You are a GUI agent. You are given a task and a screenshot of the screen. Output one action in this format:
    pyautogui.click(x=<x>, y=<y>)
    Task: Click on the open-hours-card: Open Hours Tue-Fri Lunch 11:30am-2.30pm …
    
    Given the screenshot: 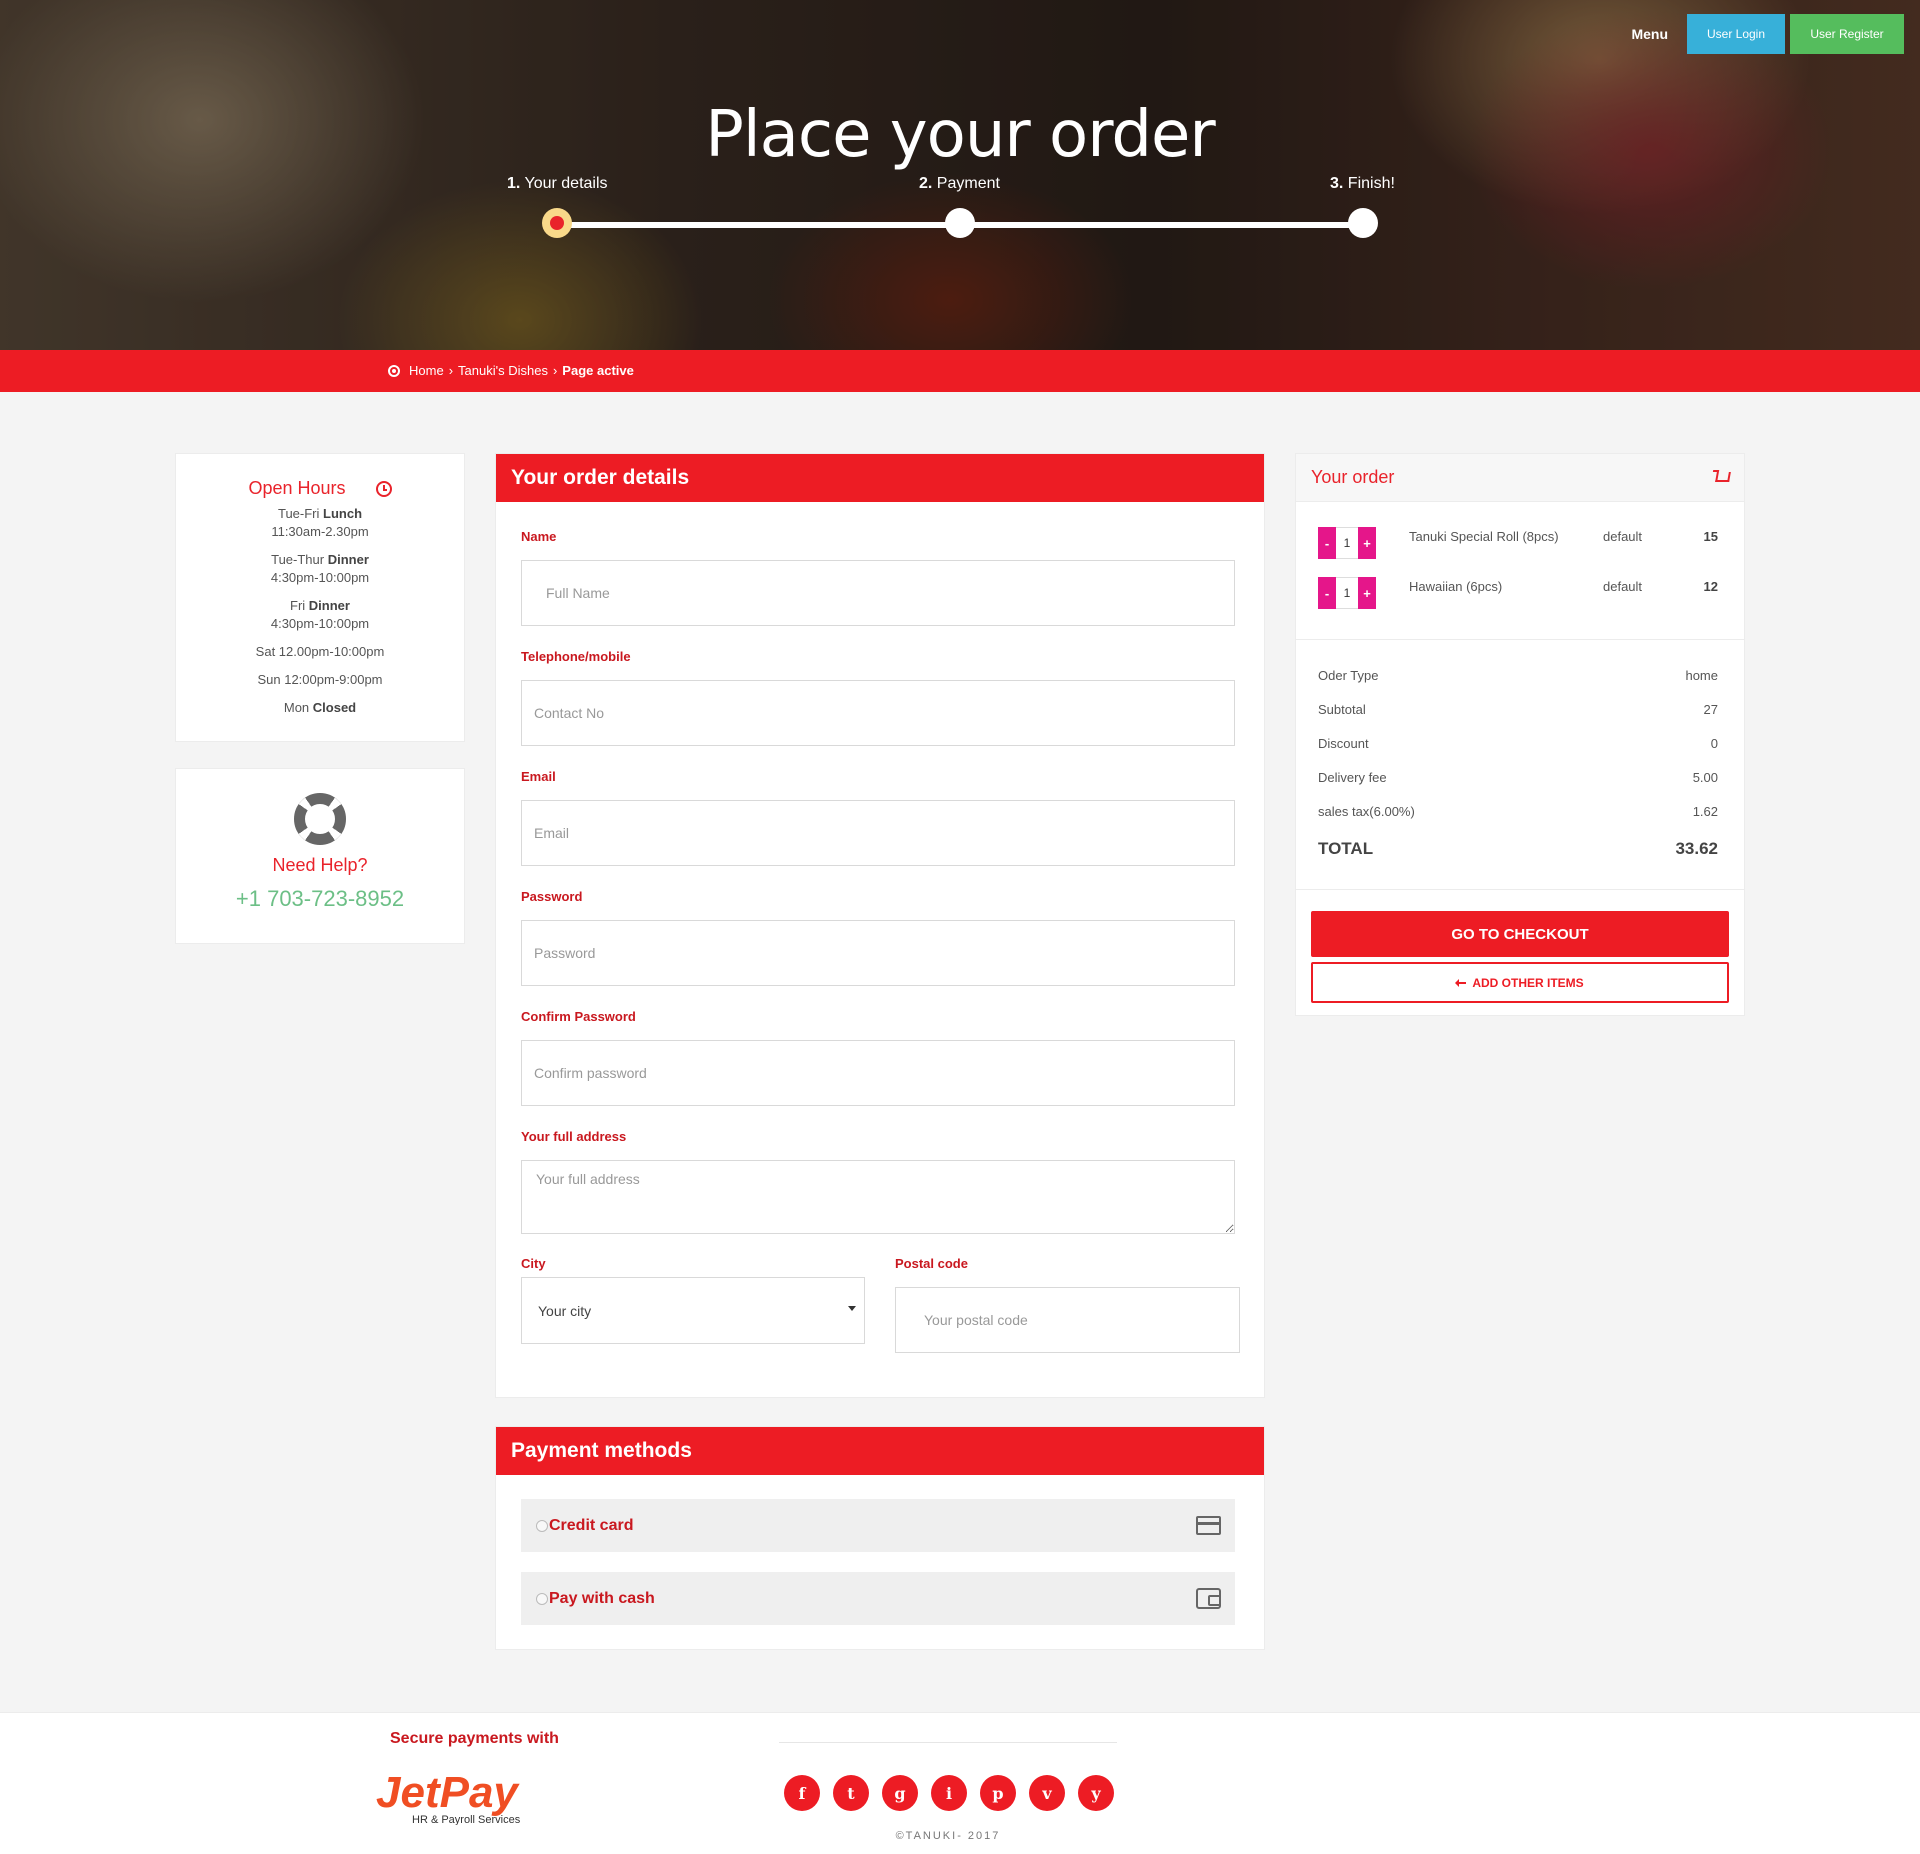 What is the action you would take?
    pyautogui.click(x=320, y=597)
    